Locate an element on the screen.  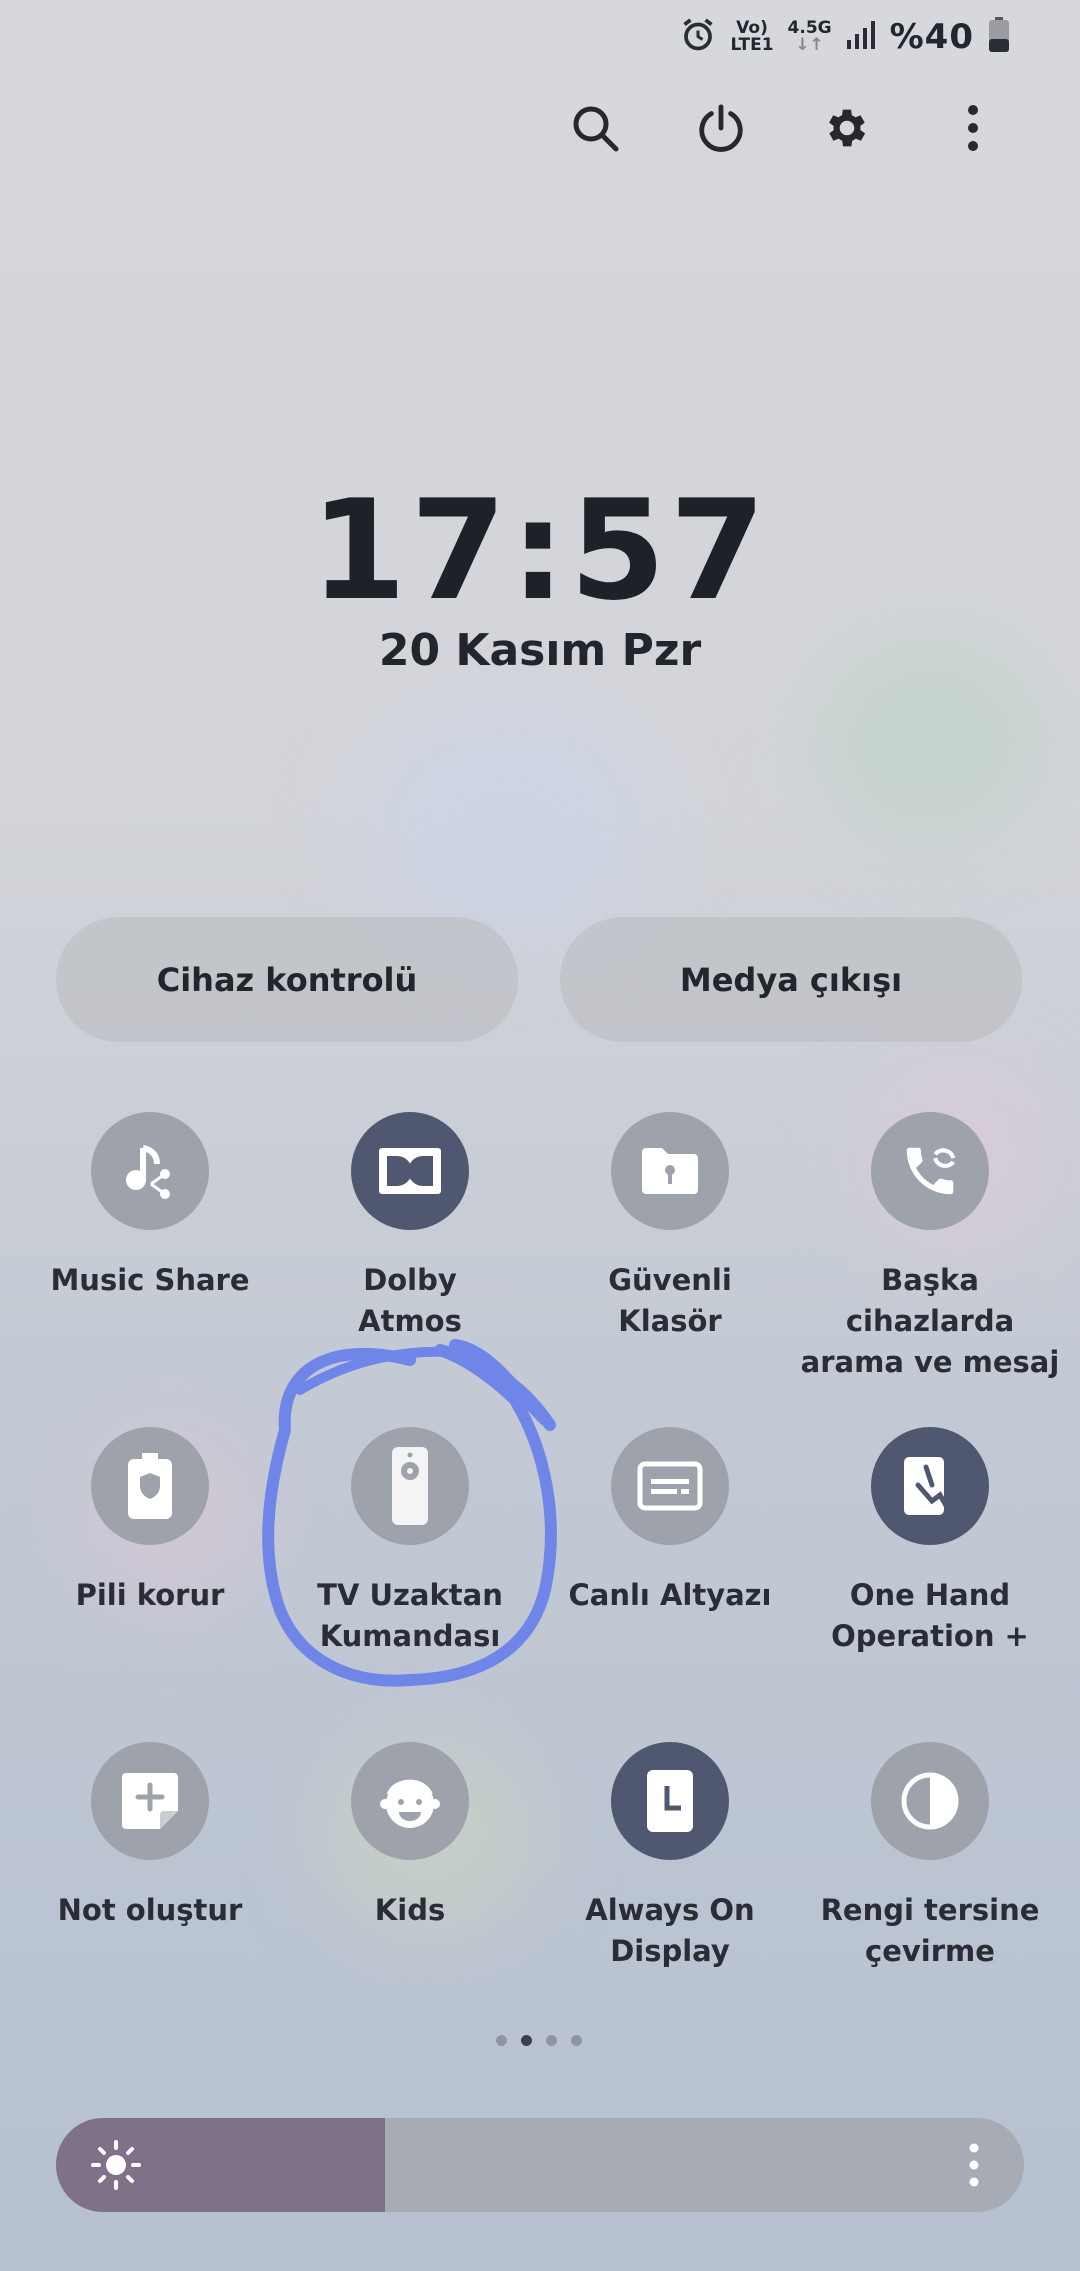
search-icon is located at coordinates (596, 129).